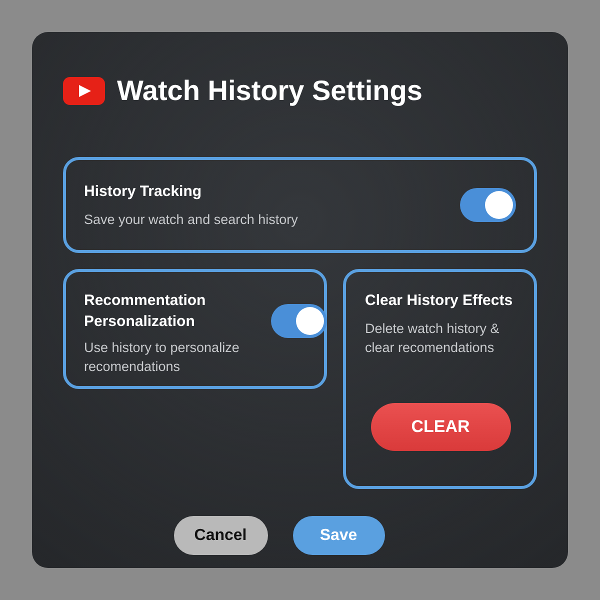 This screenshot has width=600, height=600. What do you see at coordinates (269, 91) in the screenshot?
I see `dialog-title: Watch History Settings` at bounding box center [269, 91].